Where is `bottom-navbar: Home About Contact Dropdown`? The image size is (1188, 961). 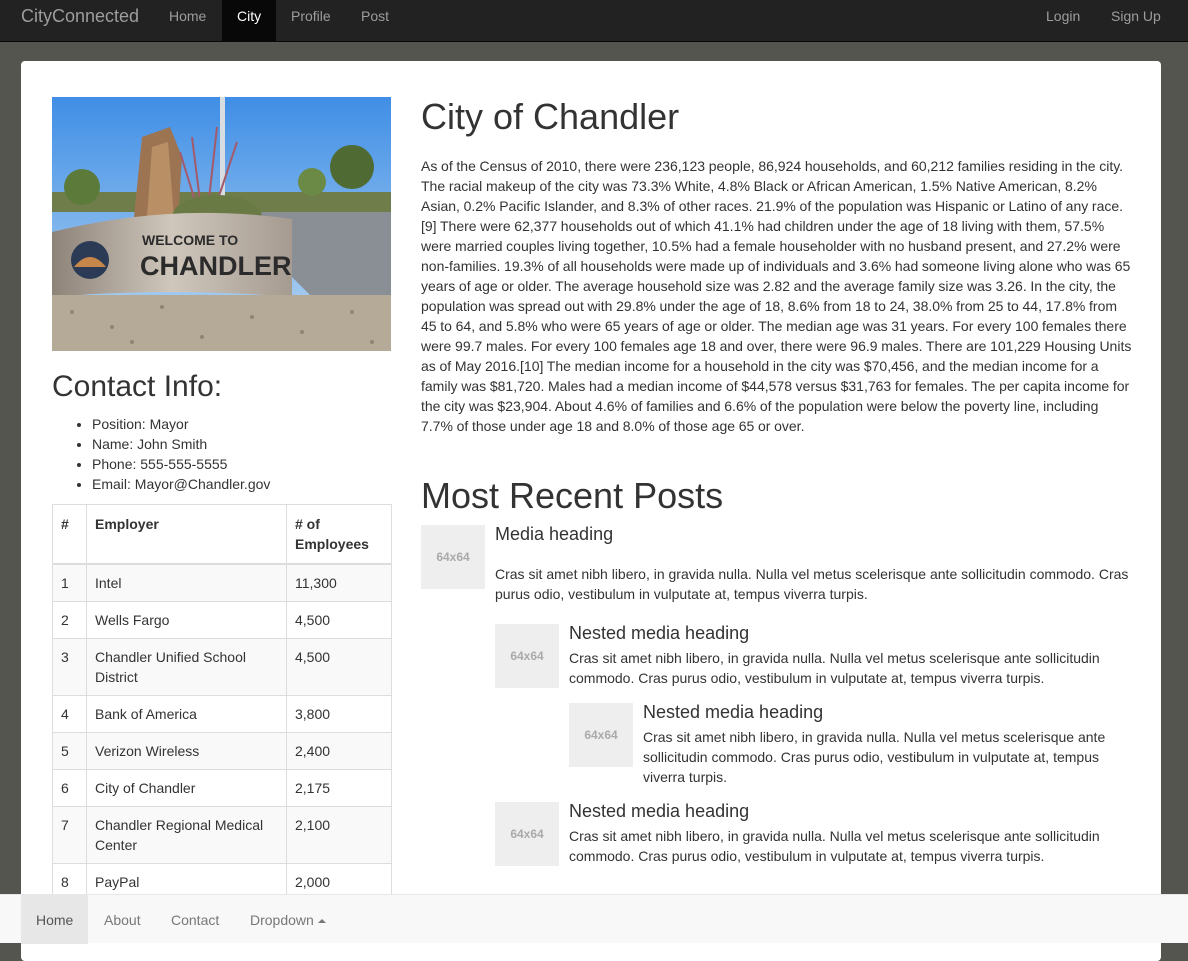 bottom-navbar: Home About Contact Dropdown is located at coordinates (594, 919).